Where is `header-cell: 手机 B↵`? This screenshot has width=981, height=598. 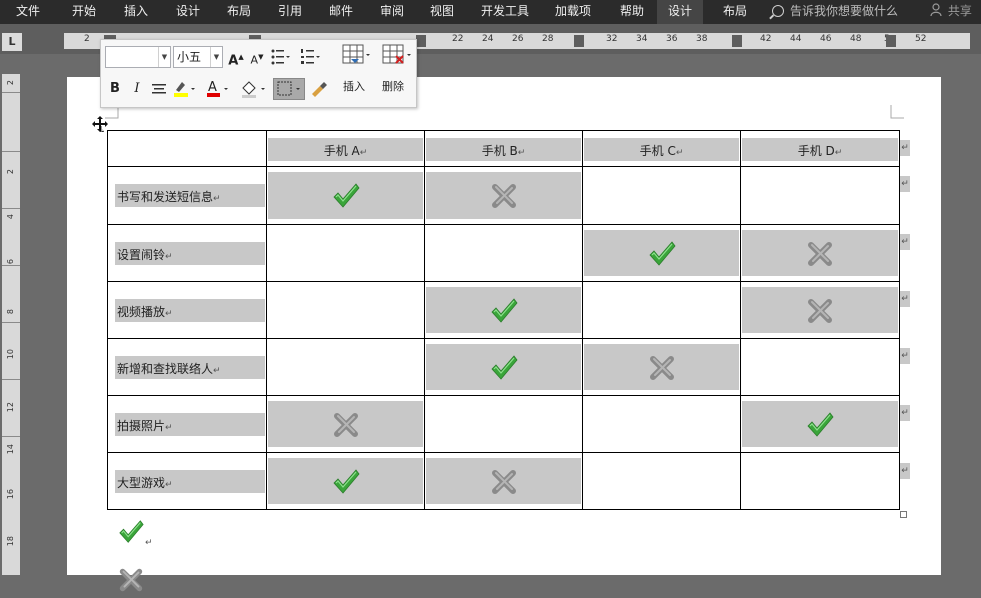
header-cell: 手机 B↵ is located at coordinates (503, 148).